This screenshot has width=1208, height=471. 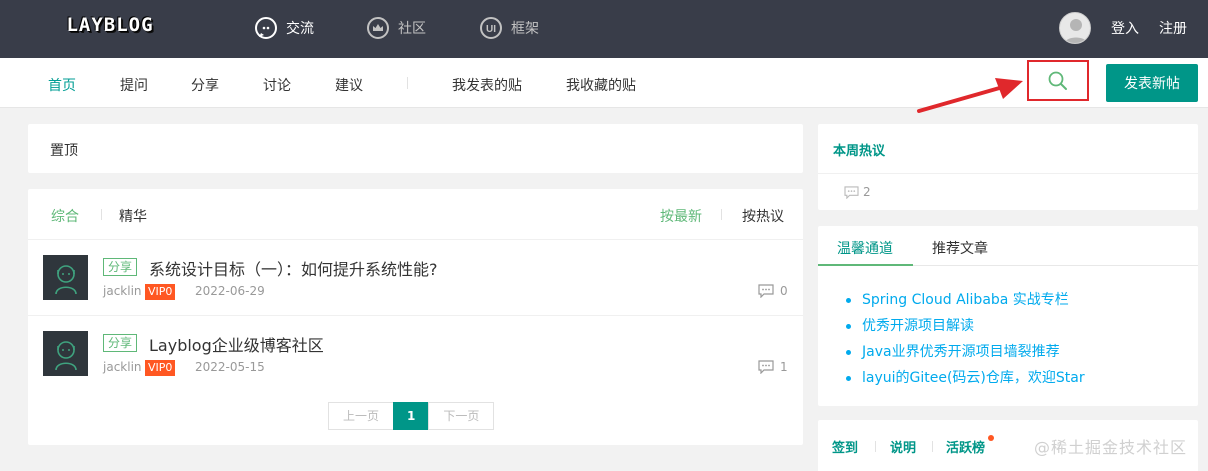 I want to click on tab-recommended: 推荐文章, so click(x=960, y=248).